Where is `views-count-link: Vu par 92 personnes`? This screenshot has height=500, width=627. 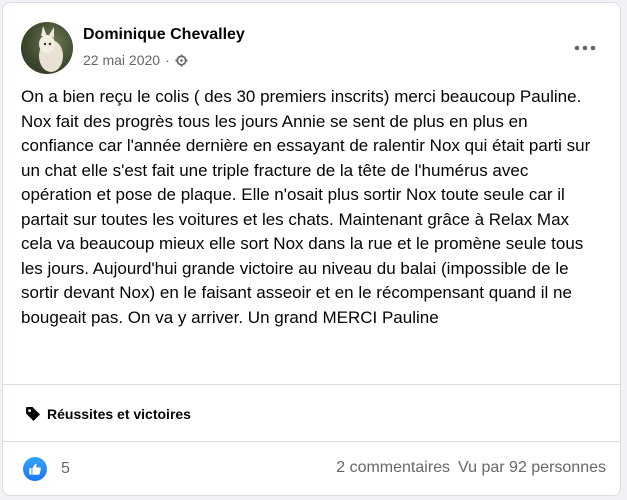
views-count-link: Vu par 92 personnes is located at coordinates (532, 468).